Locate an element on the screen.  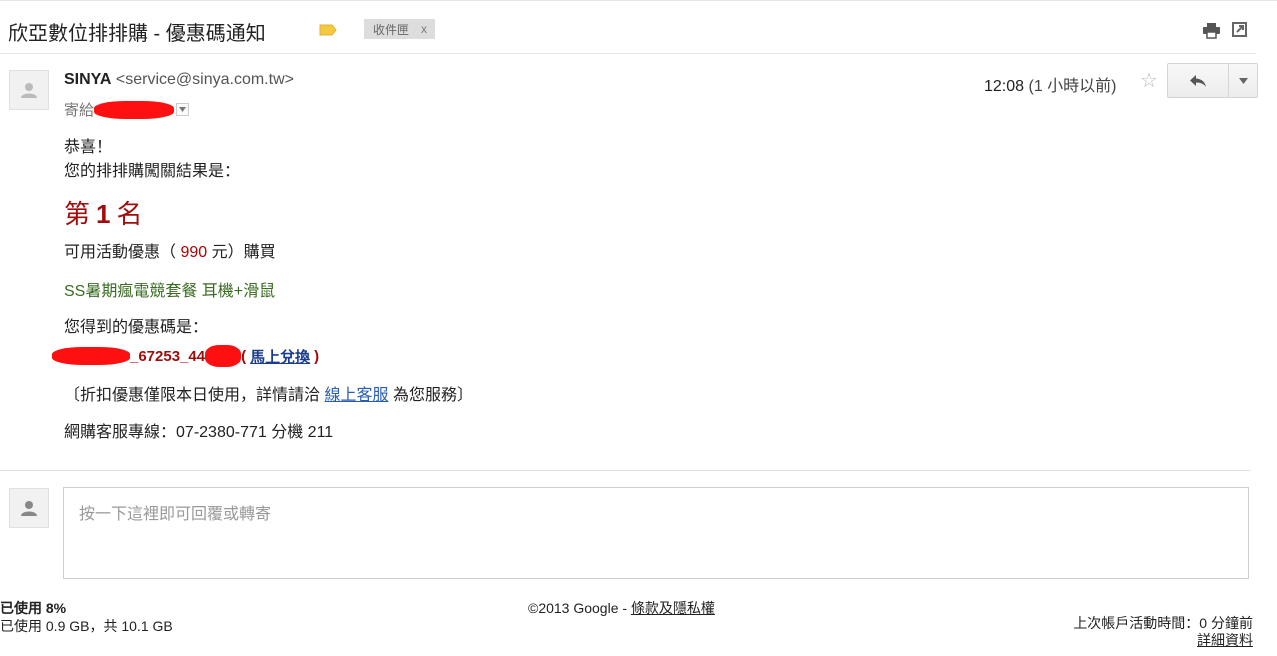
hotline-line: 網購客服專線：07-2380-771 分機 211 is located at coordinates (198, 430).